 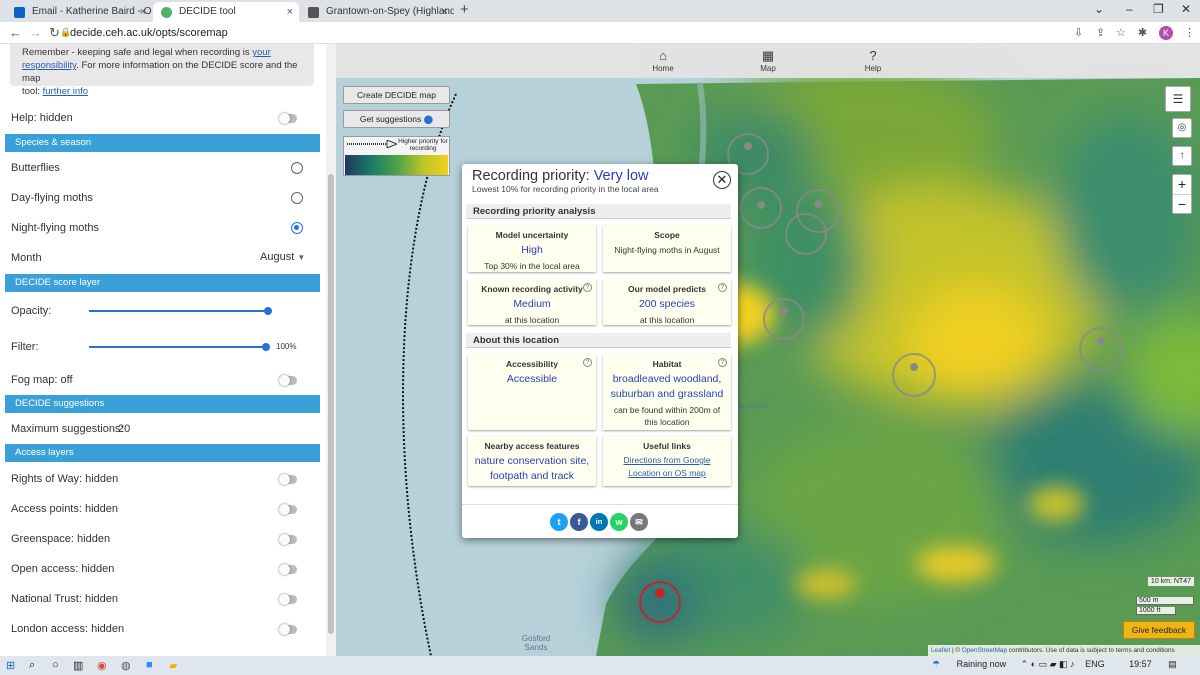 I want to click on maximize-icon: ❐, so click(x=1158, y=9).